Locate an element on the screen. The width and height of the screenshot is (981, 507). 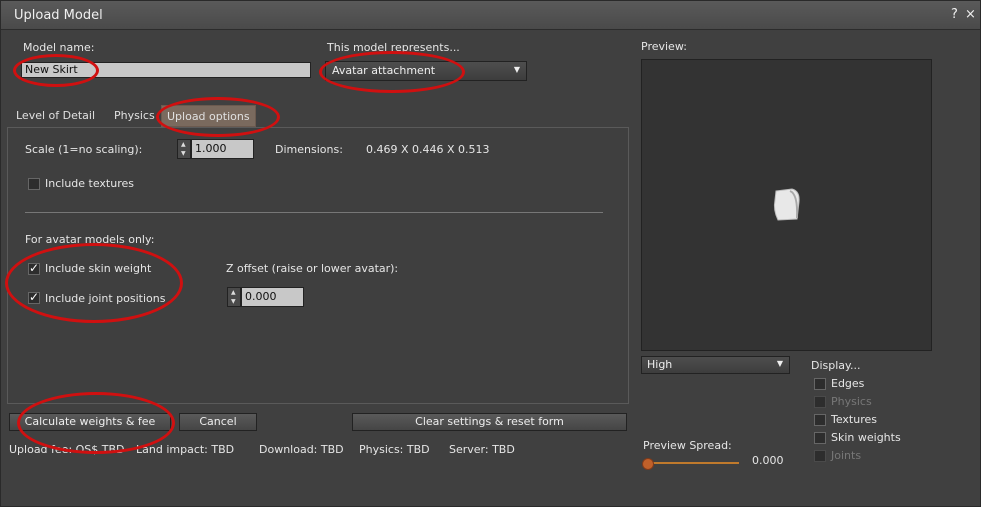
annotation-ellipse-model-name is located at coordinates (56, 70).